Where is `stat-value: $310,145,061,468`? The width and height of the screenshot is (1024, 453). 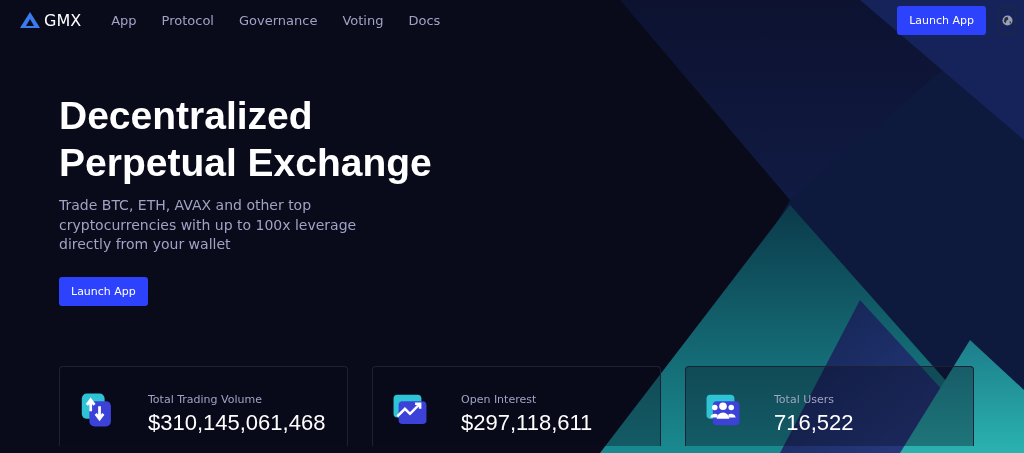
stat-value: $310,145,061,468 is located at coordinates (237, 422).